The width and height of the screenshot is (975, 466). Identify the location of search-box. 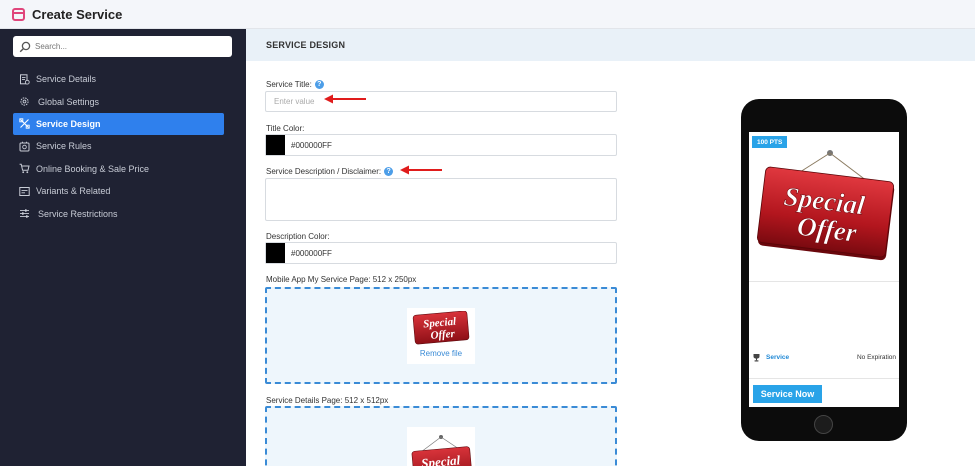
(122, 46).